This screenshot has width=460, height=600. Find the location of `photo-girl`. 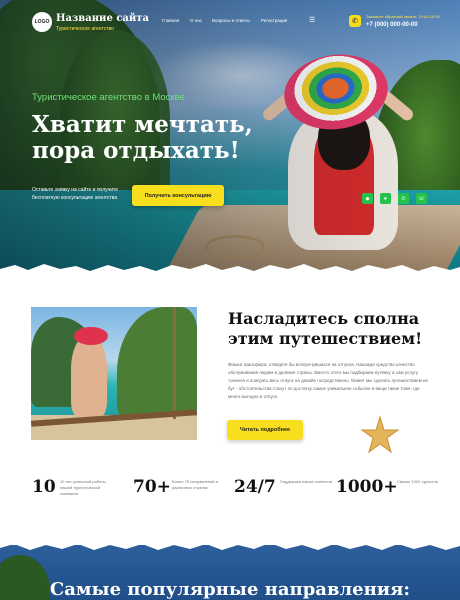

photo-girl is located at coordinates (89, 377).